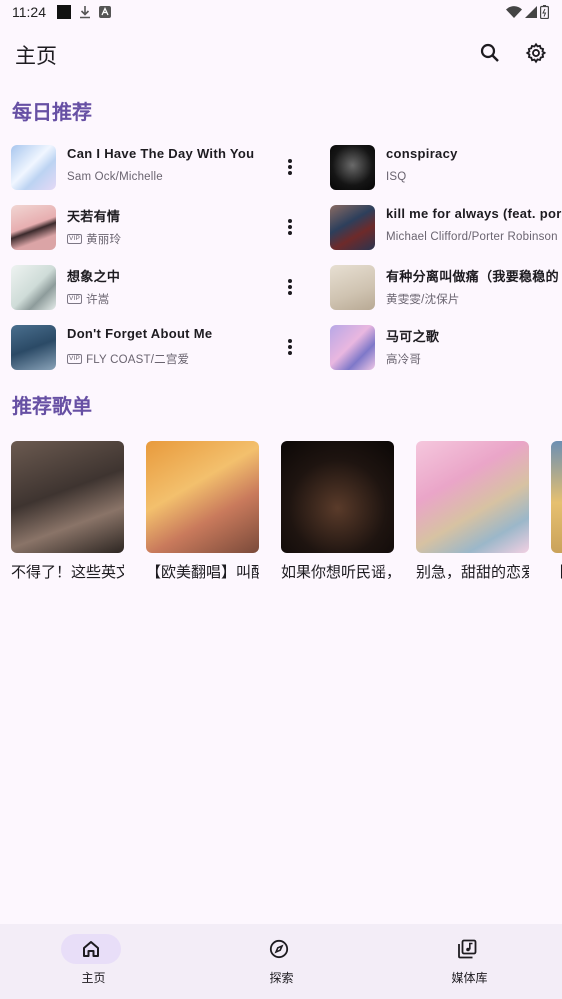  I want to click on song-artist: 许嵩, so click(98, 300).